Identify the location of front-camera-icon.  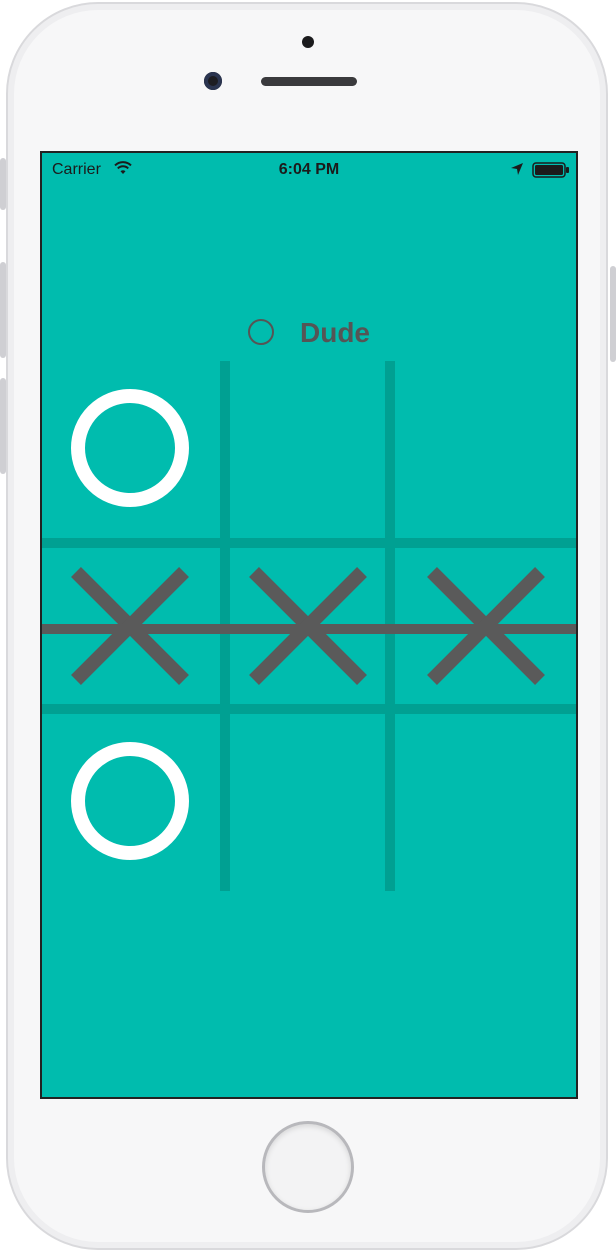
(213, 81).